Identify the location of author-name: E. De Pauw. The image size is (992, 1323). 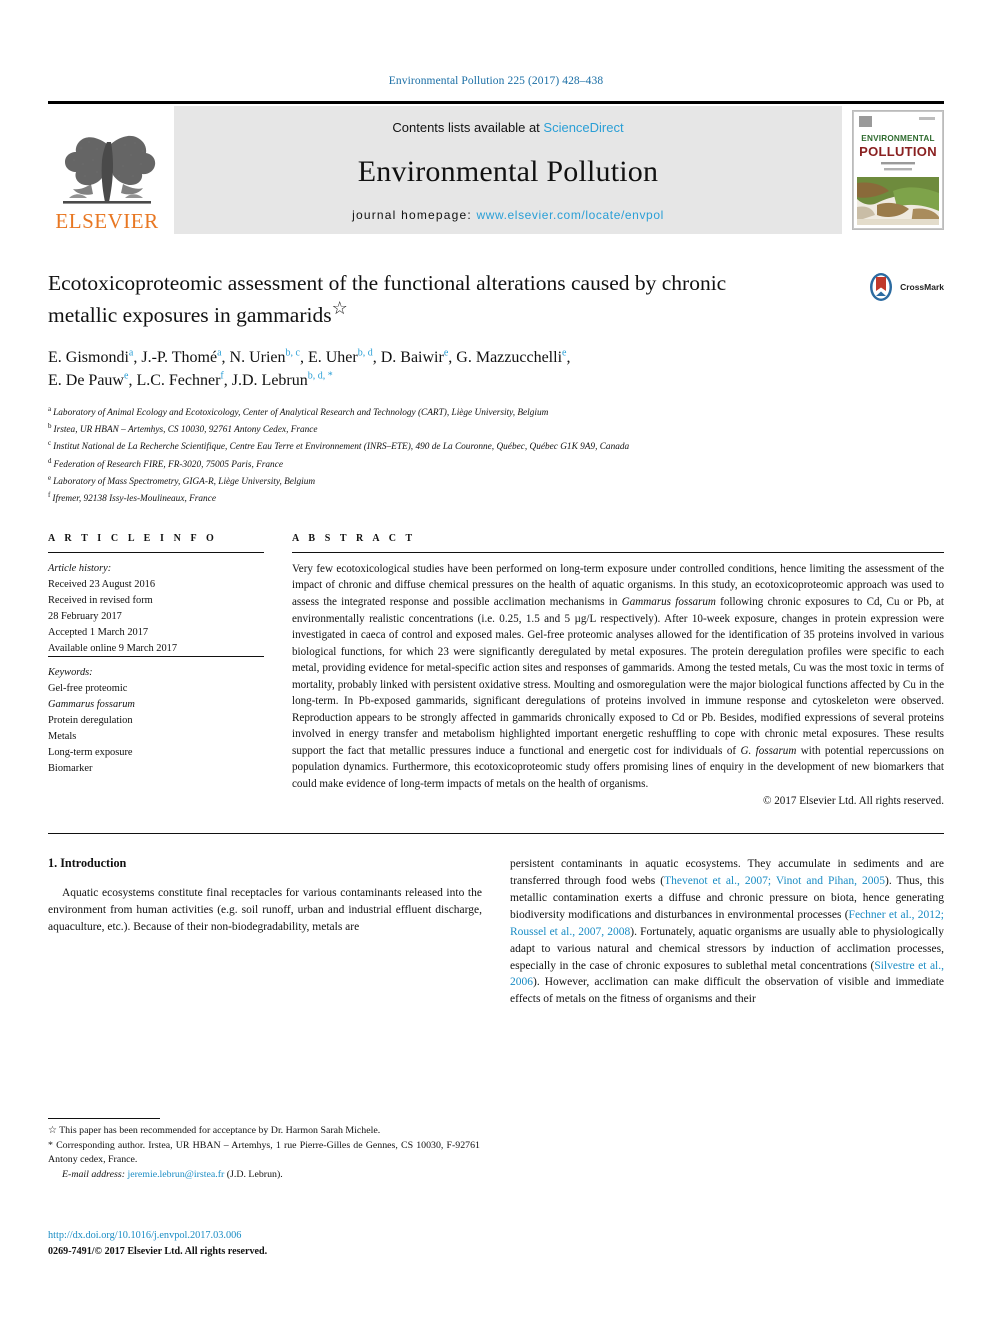
(86, 380).